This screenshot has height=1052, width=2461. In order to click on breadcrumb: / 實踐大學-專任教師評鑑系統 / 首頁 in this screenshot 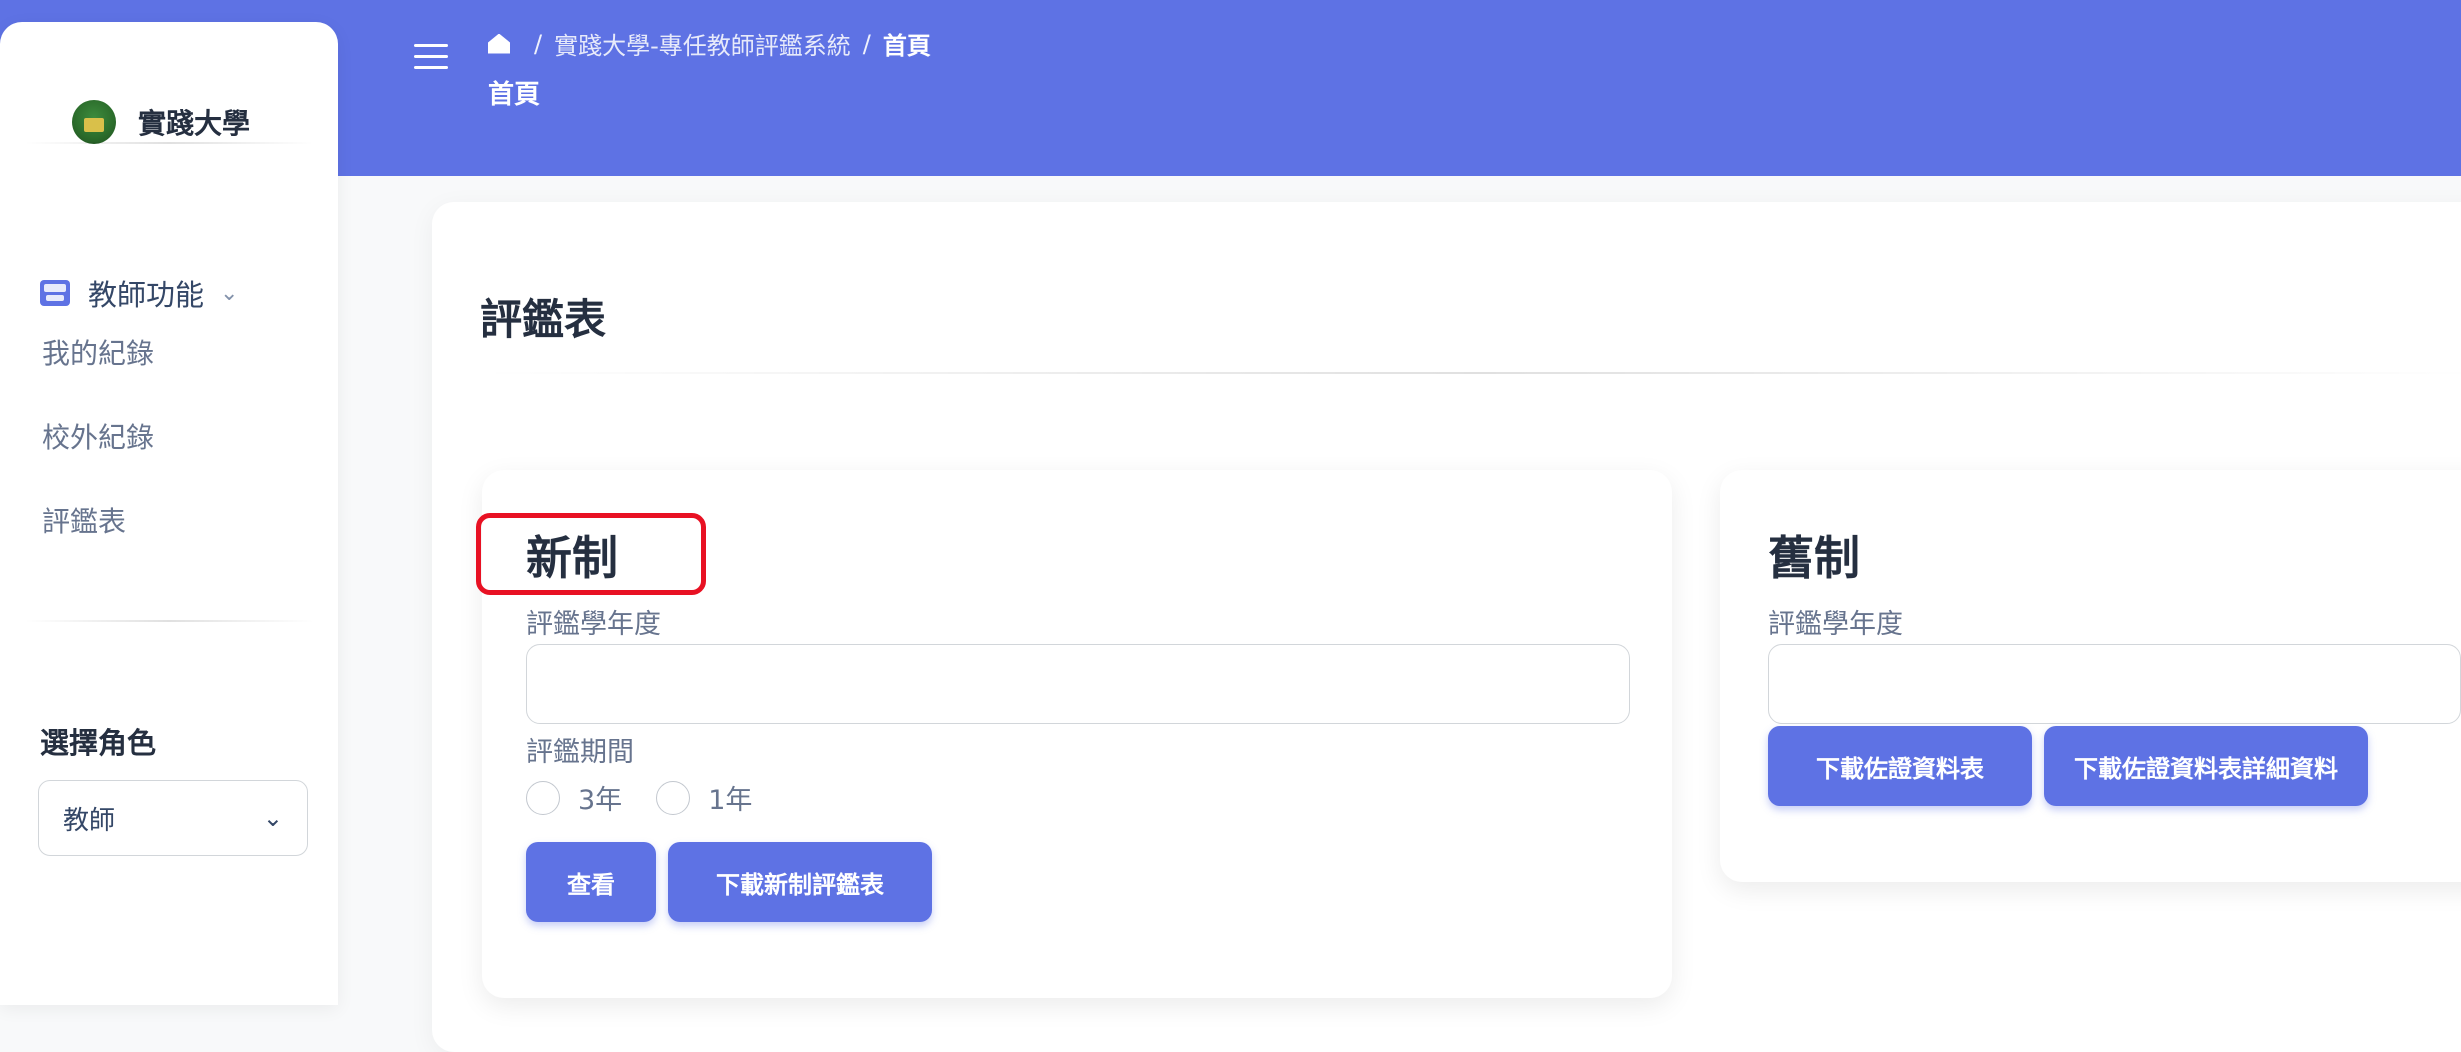, I will do `click(709, 43)`.